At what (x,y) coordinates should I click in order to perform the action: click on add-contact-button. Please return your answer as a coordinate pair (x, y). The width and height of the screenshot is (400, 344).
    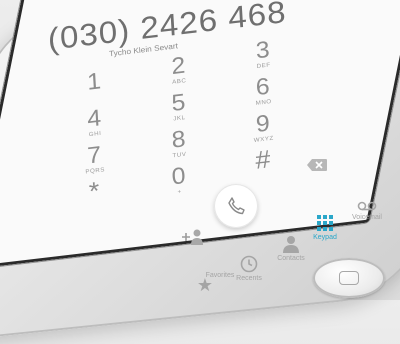
    Looking at the image, I should click on (193, 239).